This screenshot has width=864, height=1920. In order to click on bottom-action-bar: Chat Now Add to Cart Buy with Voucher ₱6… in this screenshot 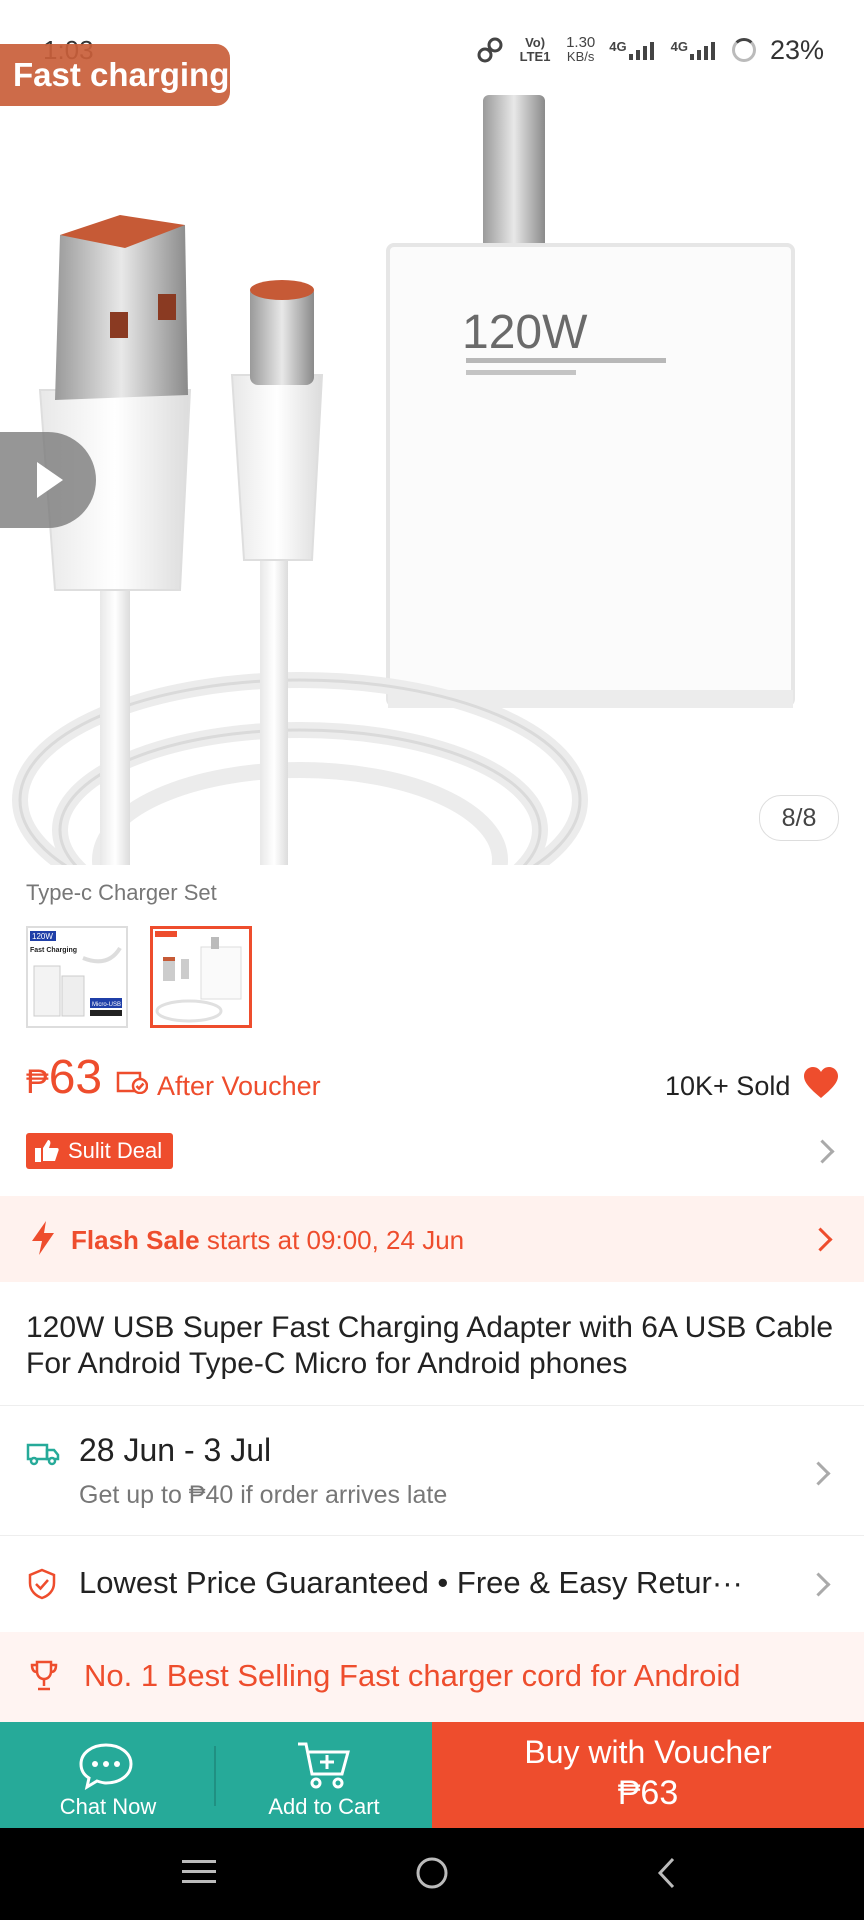, I will do `click(432, 1775)`.